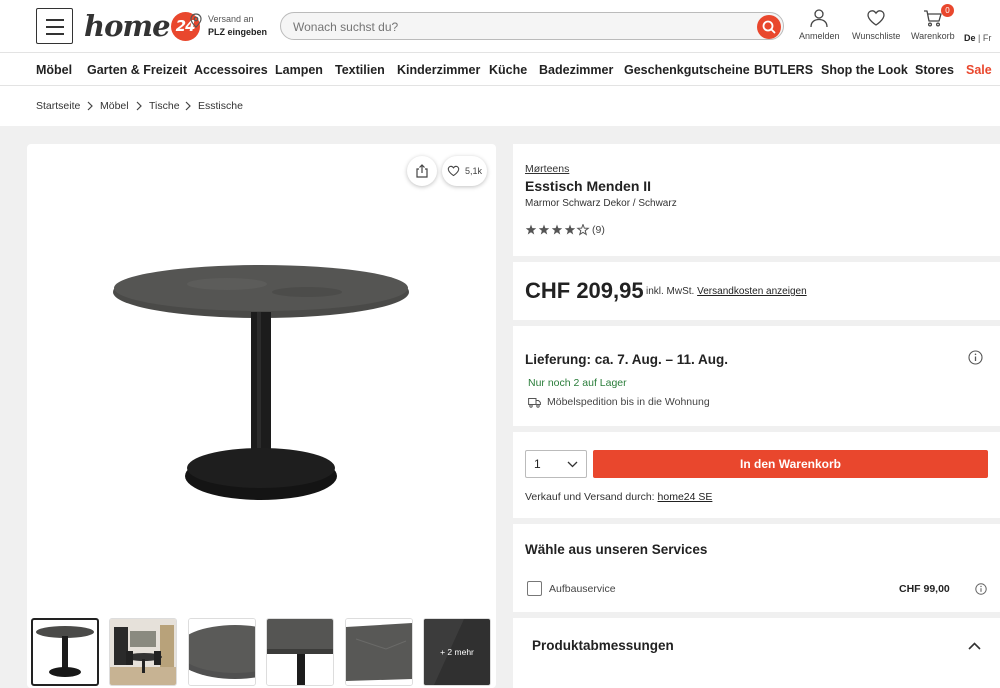 The image size is (1000, 688). I want to click on search-button, so click(769, 27).